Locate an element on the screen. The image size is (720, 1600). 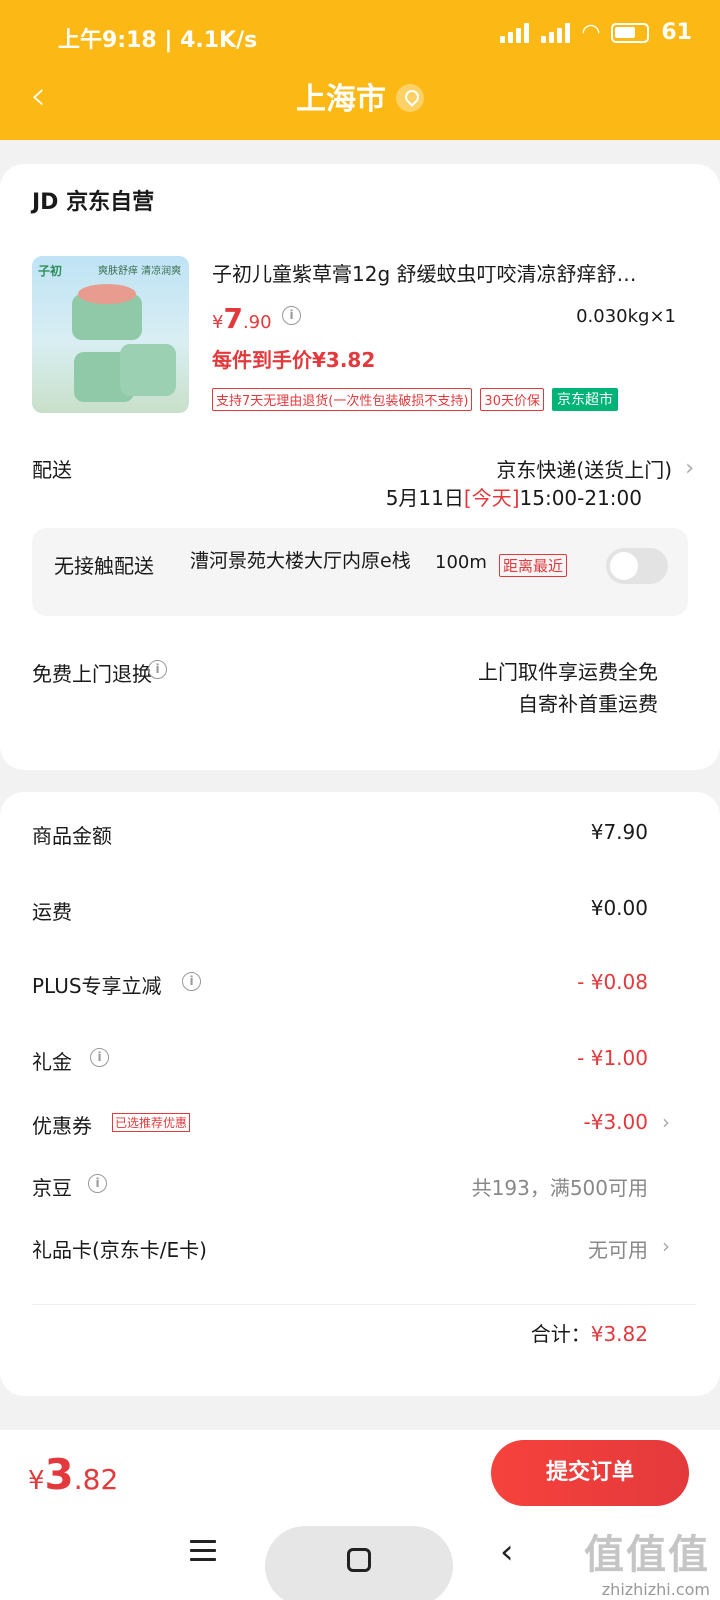
gift-money-value: - ¥1.00 is located at coordinates (612, 1058).